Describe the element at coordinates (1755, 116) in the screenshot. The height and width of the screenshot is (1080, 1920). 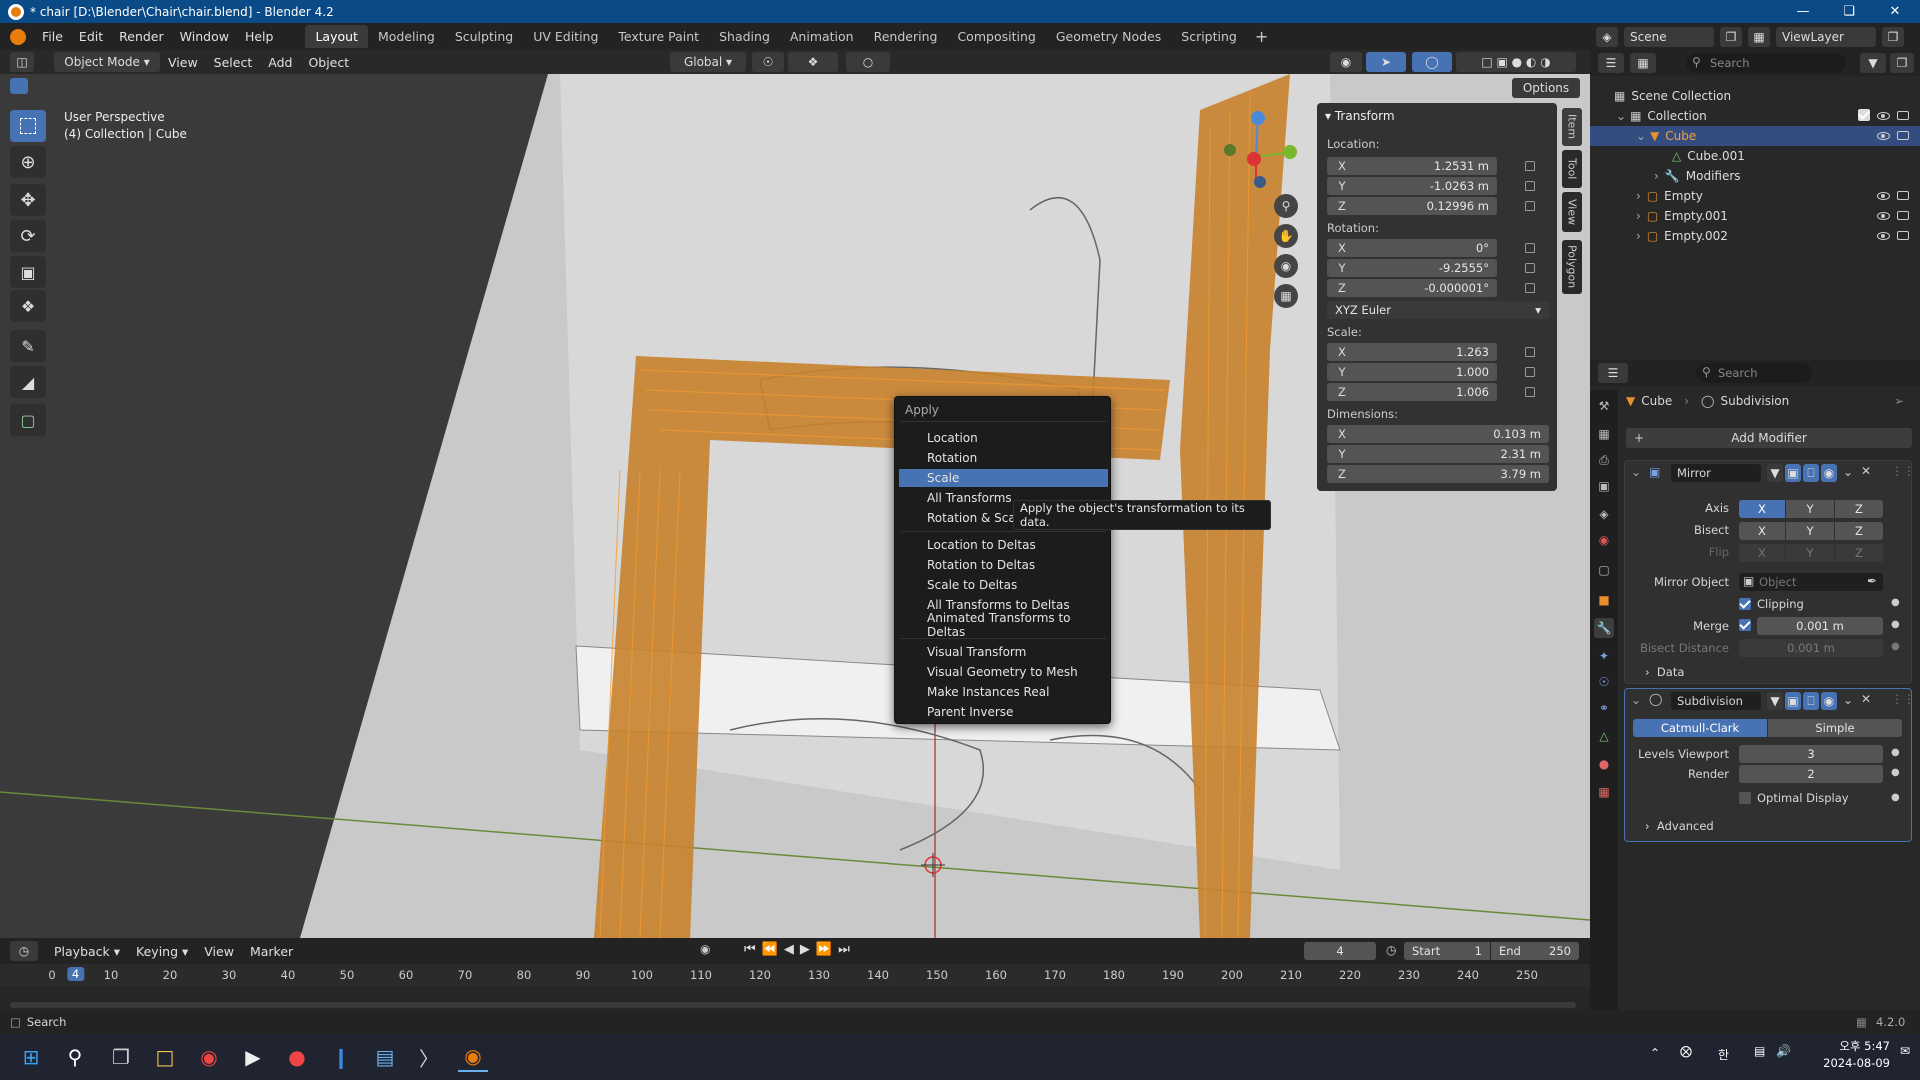
I see `outliner-row: ⌄ ▦ Collection` at that location.